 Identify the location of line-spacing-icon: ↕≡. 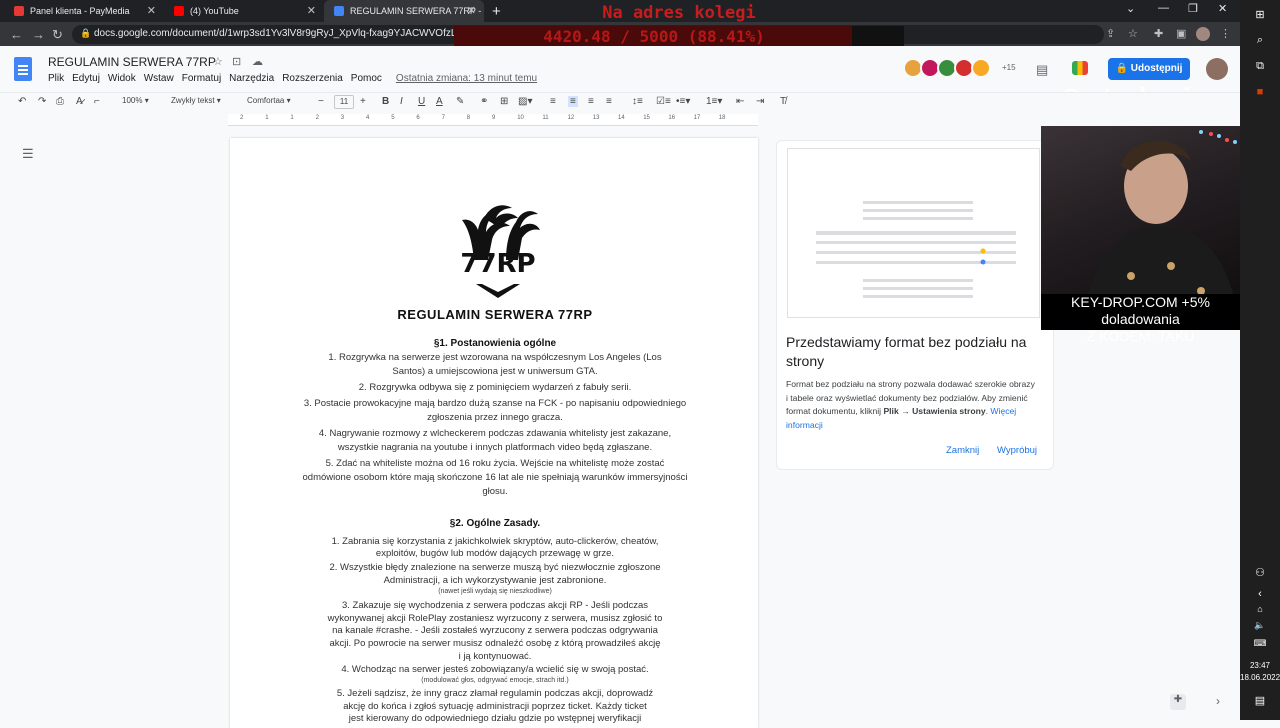
(637, 101).